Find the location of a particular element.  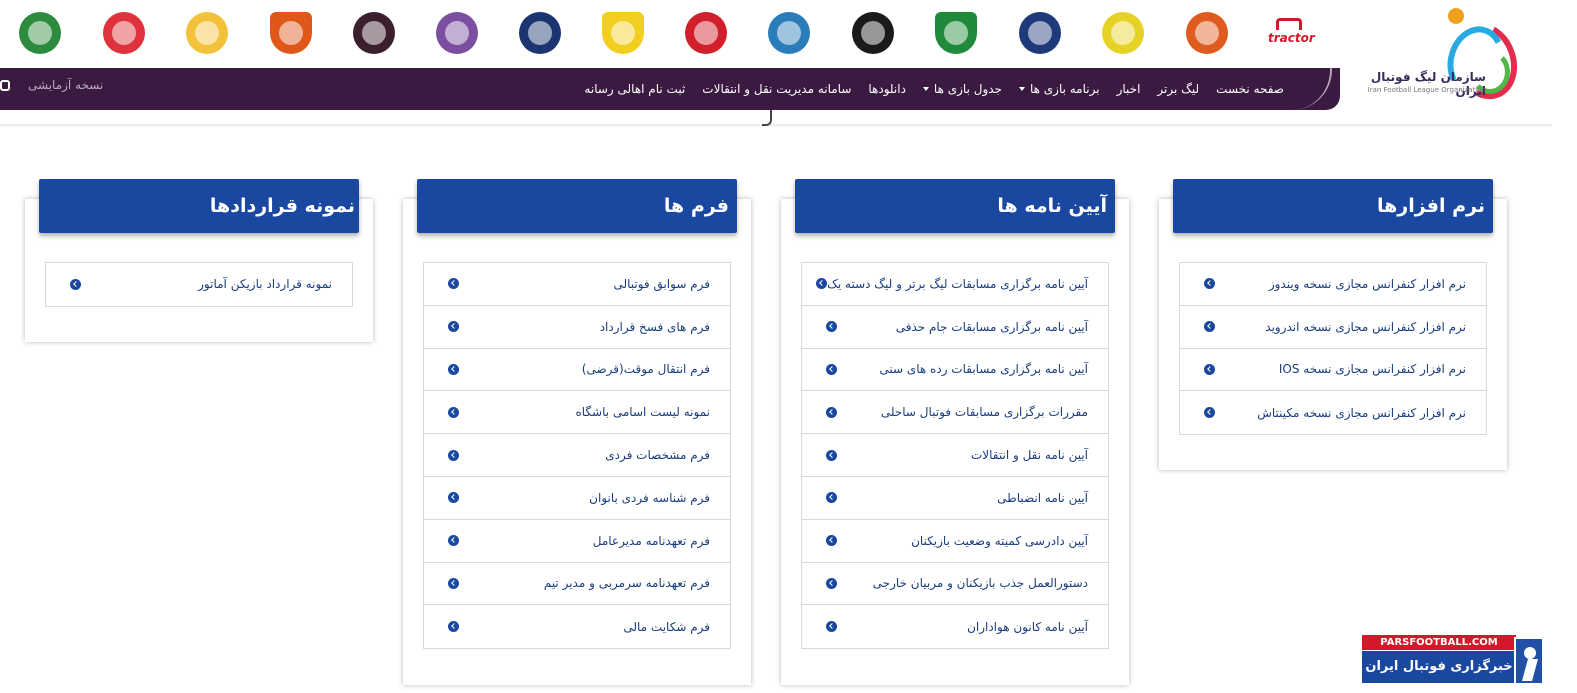

persepolis-logo is located at coordinates (706, 33).